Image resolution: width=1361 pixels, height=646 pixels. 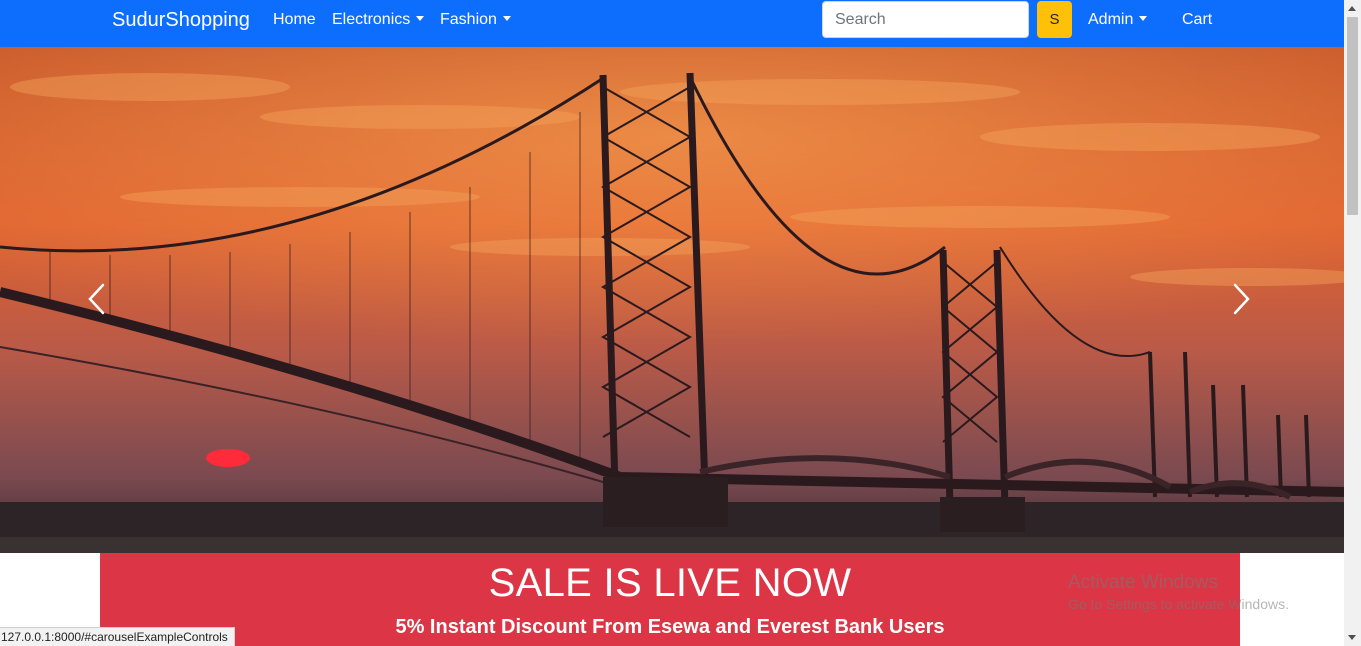 What do you see at coordinates (294, 20) in the screenshot?
I see `nav-home: Home` at bounding box center [294, 20].